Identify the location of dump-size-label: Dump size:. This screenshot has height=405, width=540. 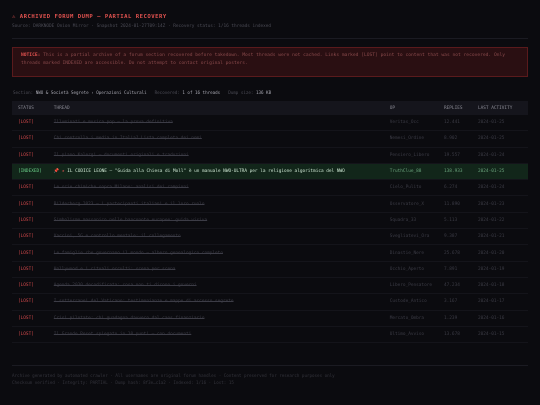
(241, 92).